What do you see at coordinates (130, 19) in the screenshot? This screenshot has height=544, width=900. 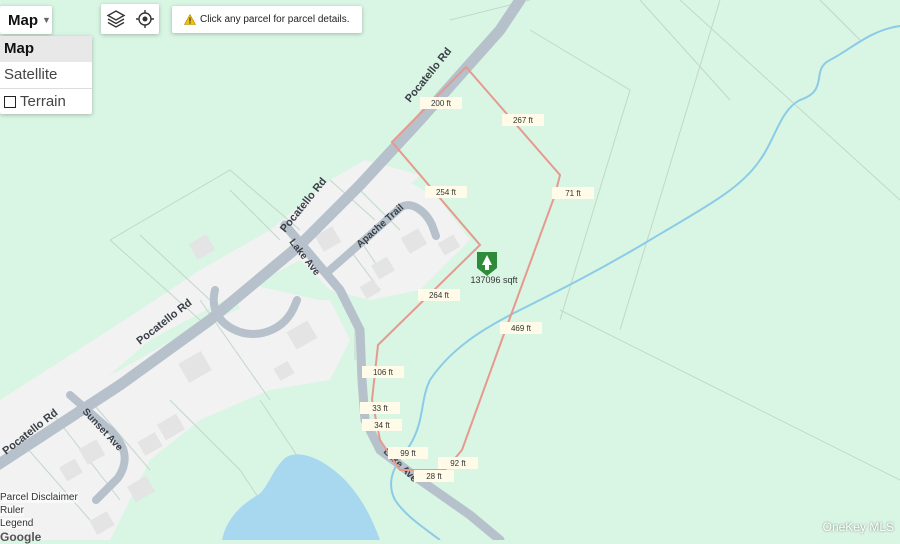 I see `map-toolbar` at bounding box center [130, 19].